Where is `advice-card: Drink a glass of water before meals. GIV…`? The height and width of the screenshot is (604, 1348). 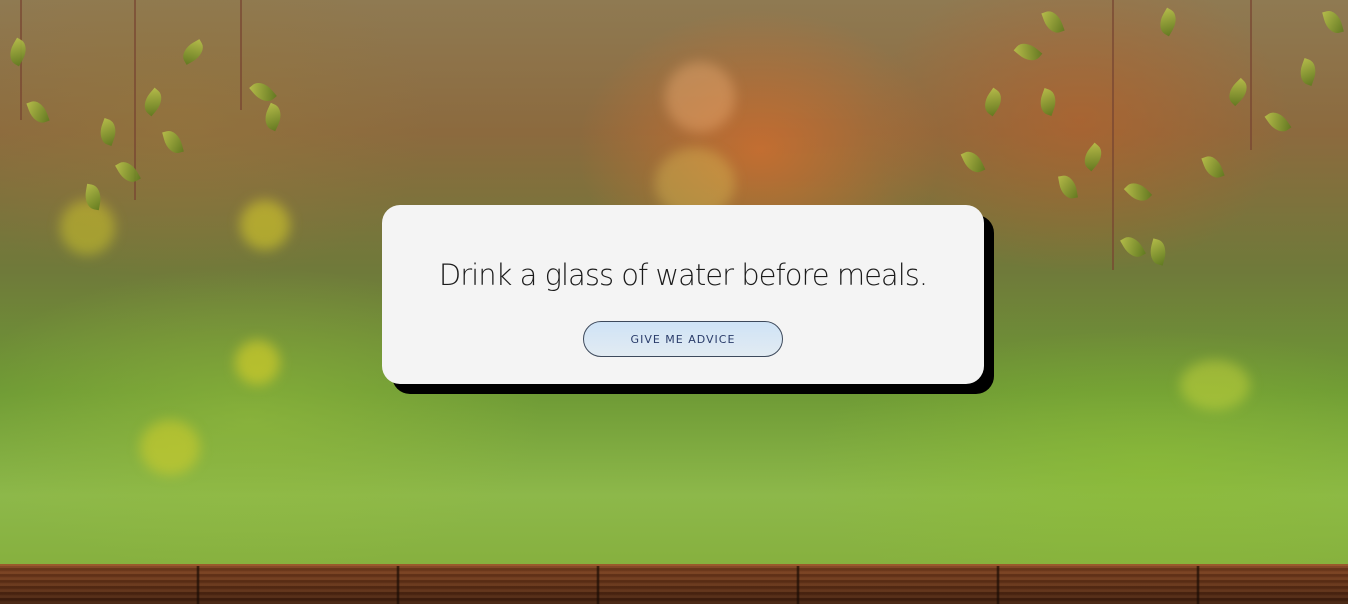
advice-card: Drink a glass of water before meals. GIV… is located at coordinates (683, 294).